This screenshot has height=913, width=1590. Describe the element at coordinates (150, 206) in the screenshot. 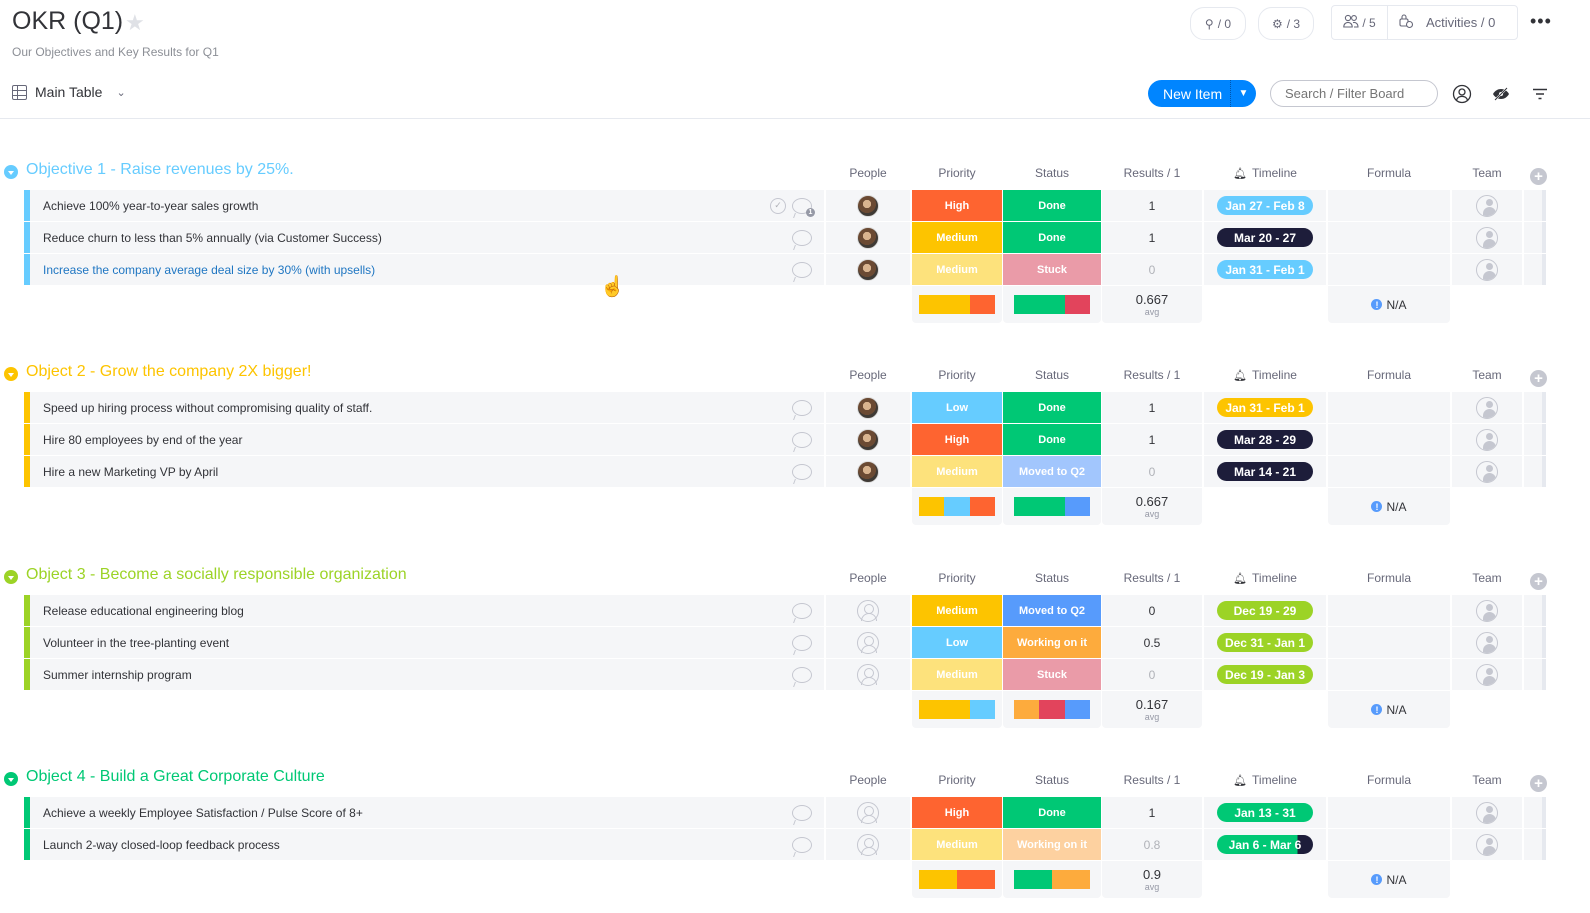

I see `item-name: Achieve 100% year-to-year sales growth` at that location.